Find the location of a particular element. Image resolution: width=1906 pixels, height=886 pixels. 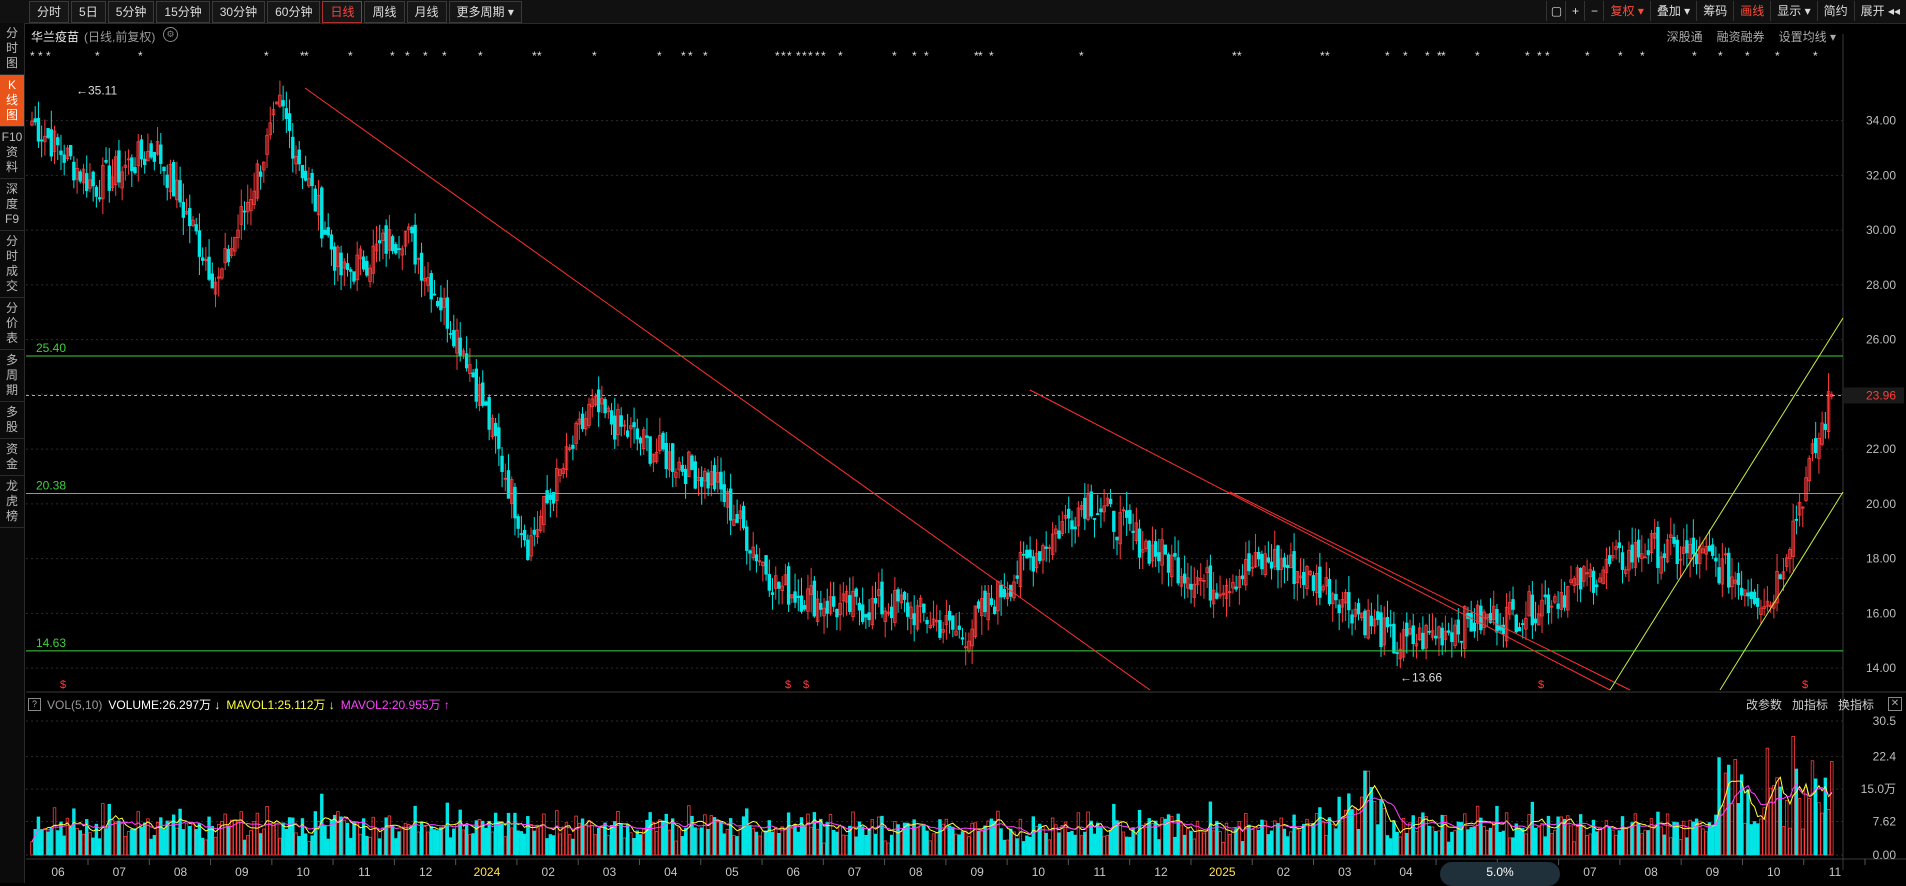

current-price-label: 23.96 is located at coordinates (1881, 395).